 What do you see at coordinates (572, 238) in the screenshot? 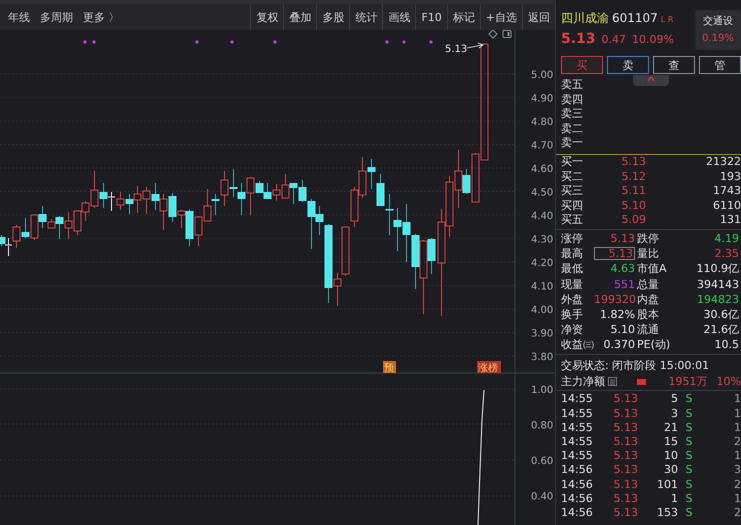
I see `stat-label: 涨停` at bounding box center [572, 238].